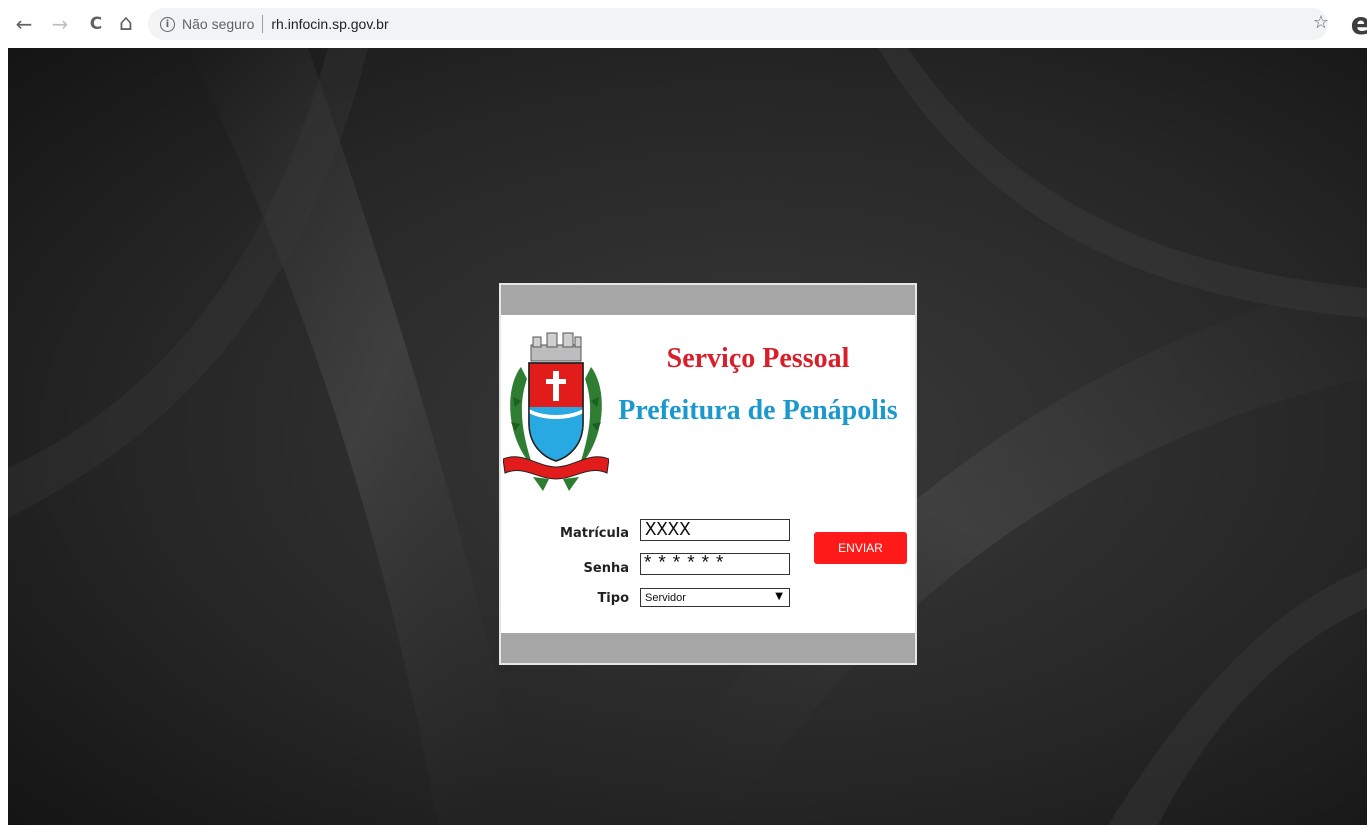 Image resolution: width=1367 pixels, height=825 pixels. Describe the element at coordinates (329, 24) in the screenshot. I see `url-text: rh.infocin.sp.gov.br` at that location.